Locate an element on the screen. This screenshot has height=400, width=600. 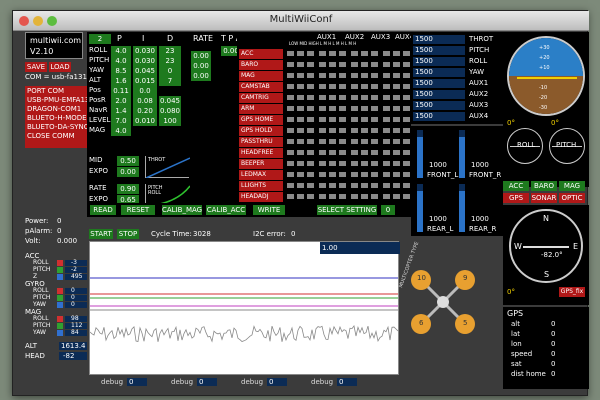
pid-d-value: 23 is located at coordinates (170, 51).